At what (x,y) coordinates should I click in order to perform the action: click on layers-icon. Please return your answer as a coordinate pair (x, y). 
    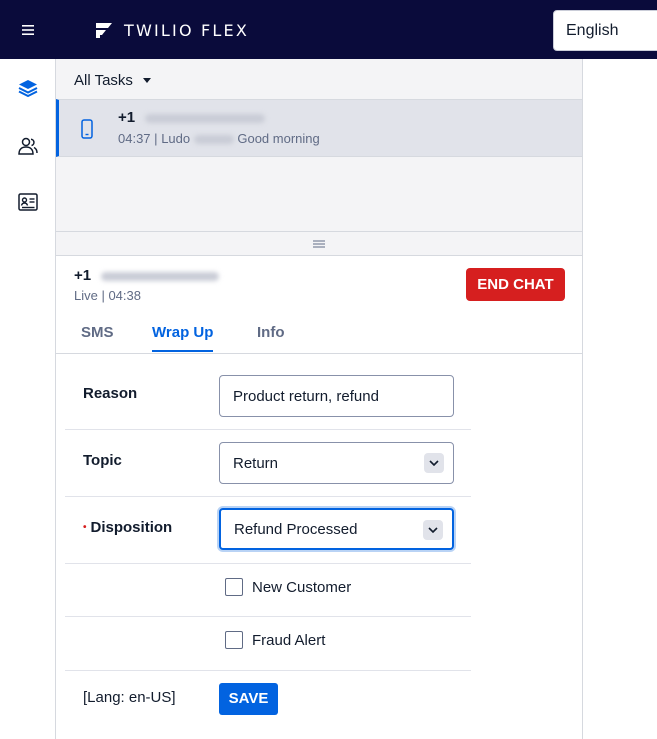
    Looking at the image, I should click on (28, 88).